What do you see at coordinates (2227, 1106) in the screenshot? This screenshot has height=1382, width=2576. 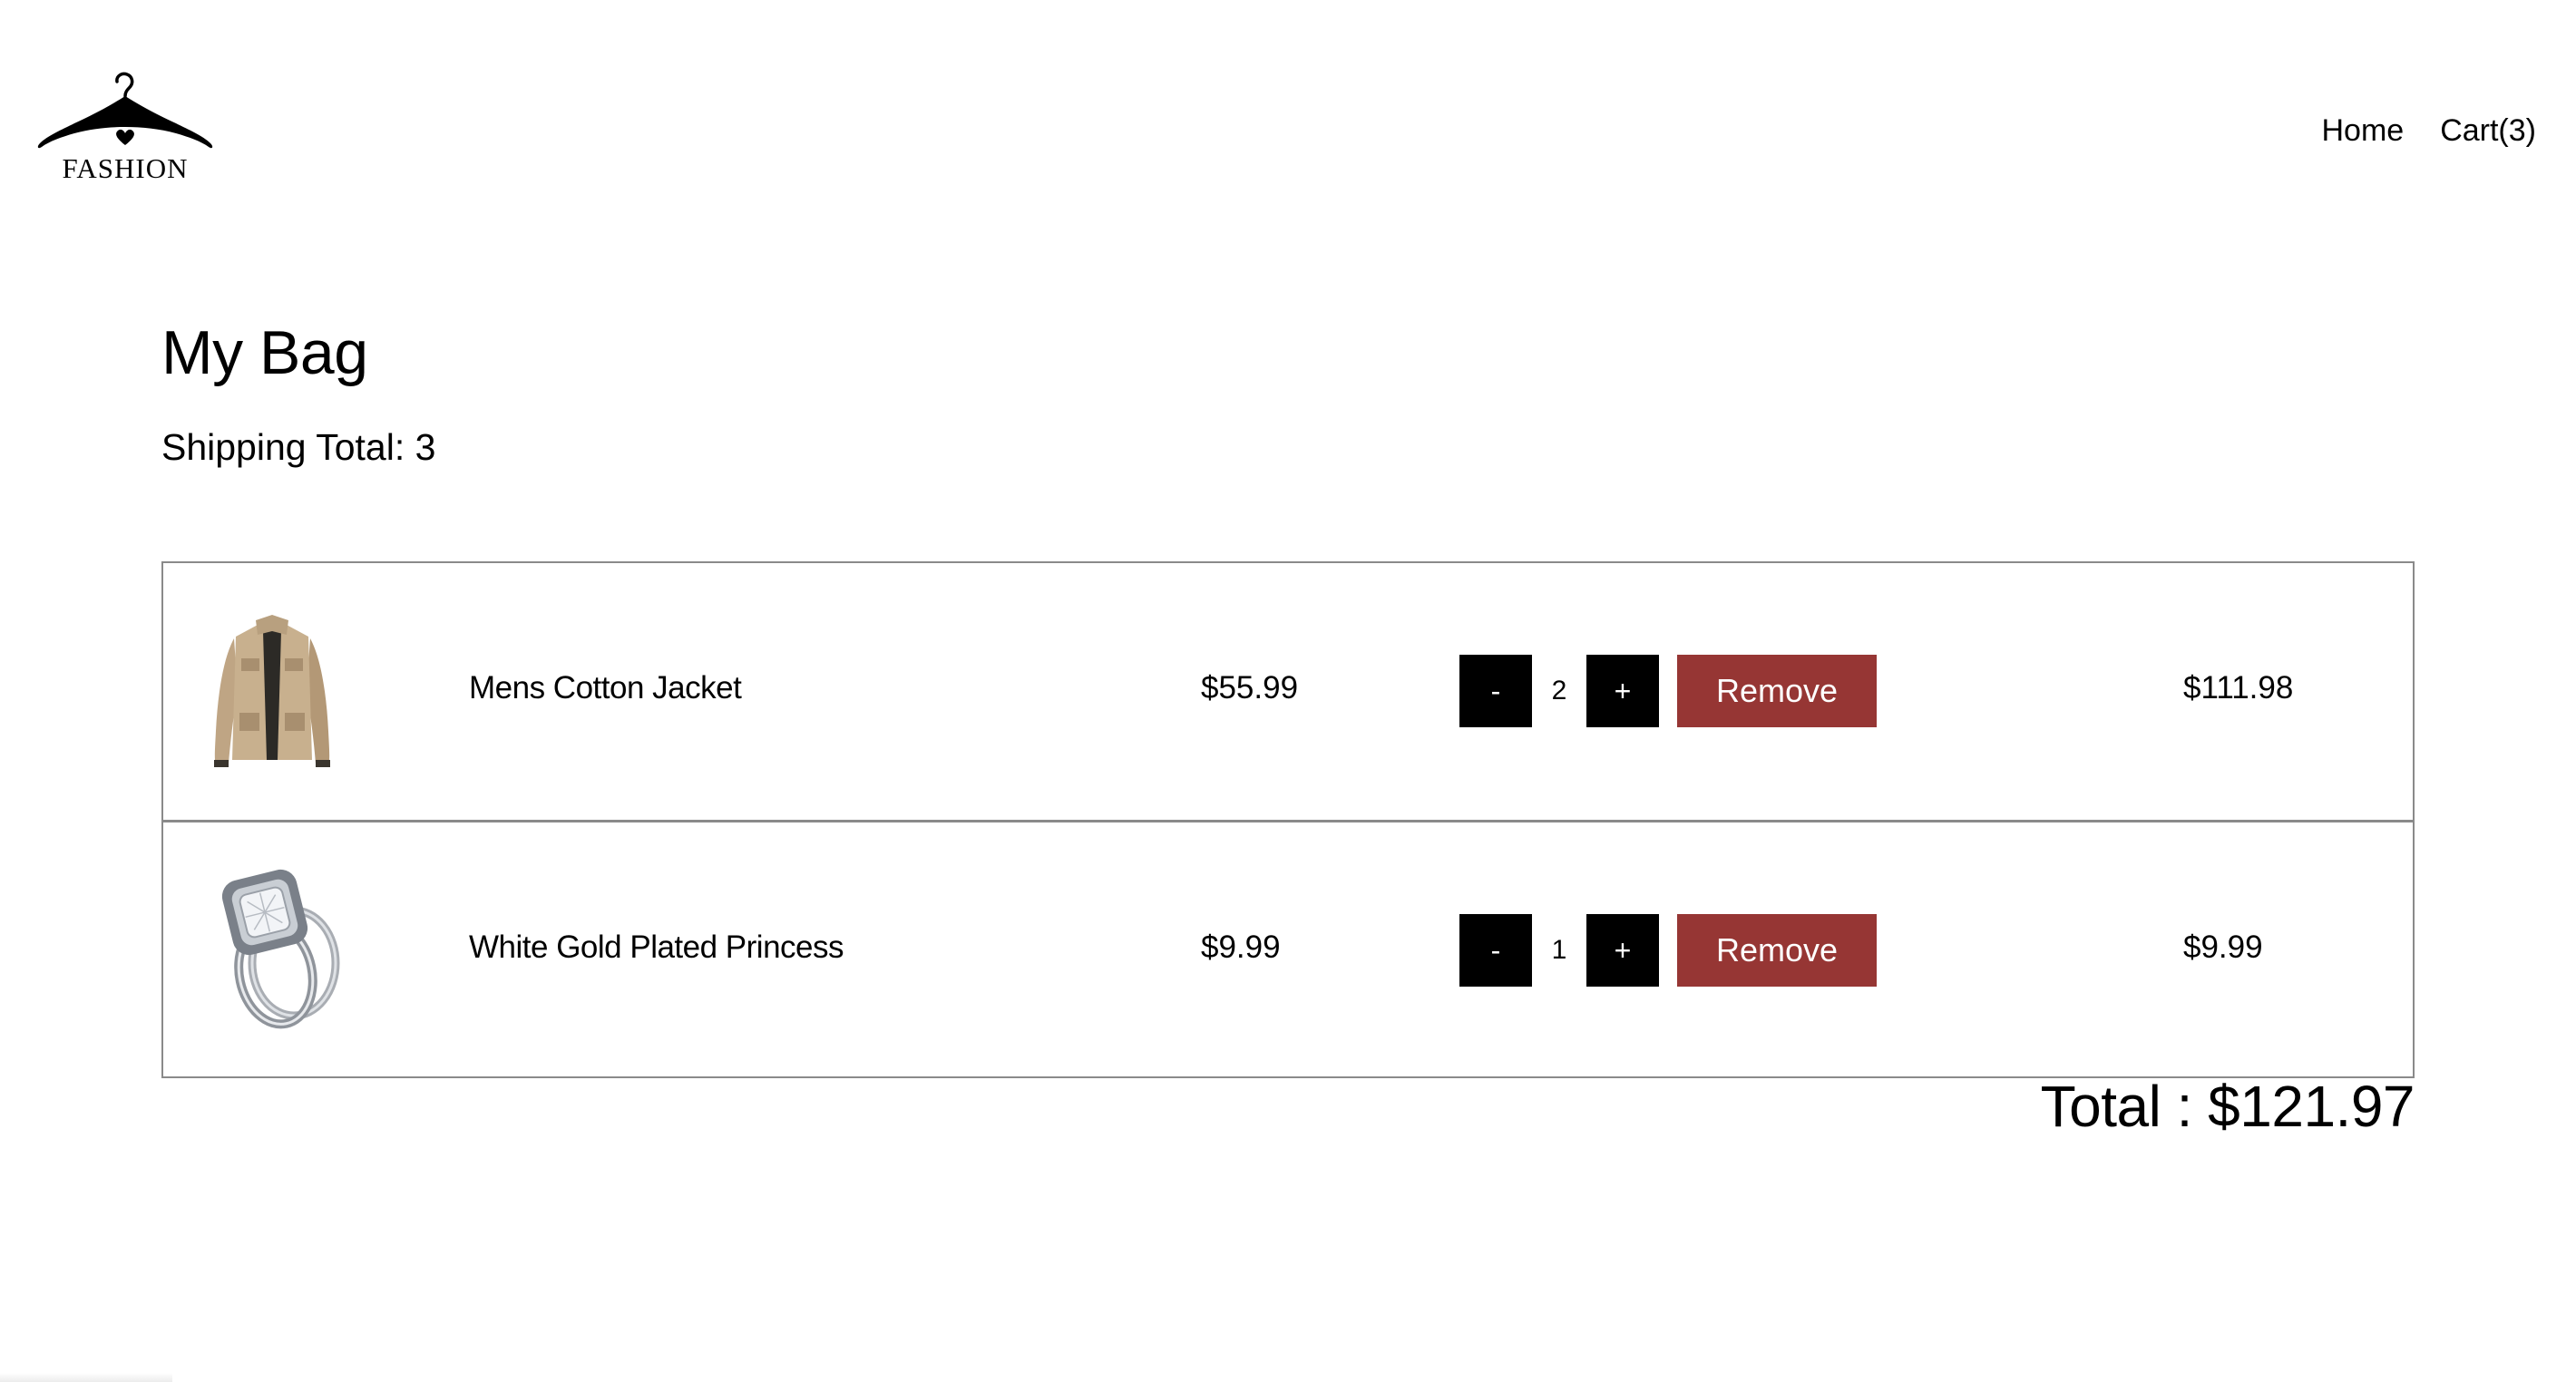 I see `cart-grand-total: Total : $121.97` at bounding box center [2227, 1106].